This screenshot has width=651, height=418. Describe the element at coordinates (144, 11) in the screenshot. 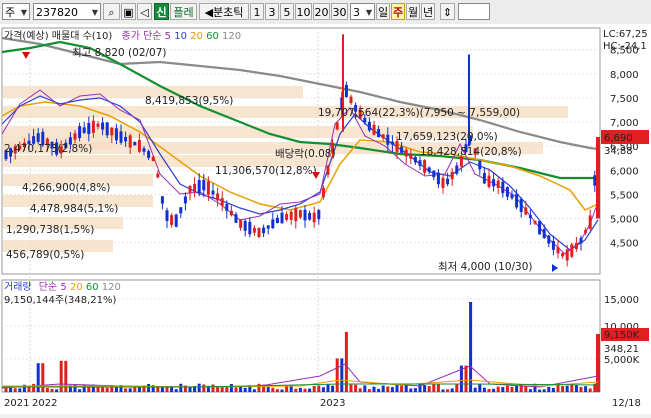

I see `speaker-button: ◁` at that location.